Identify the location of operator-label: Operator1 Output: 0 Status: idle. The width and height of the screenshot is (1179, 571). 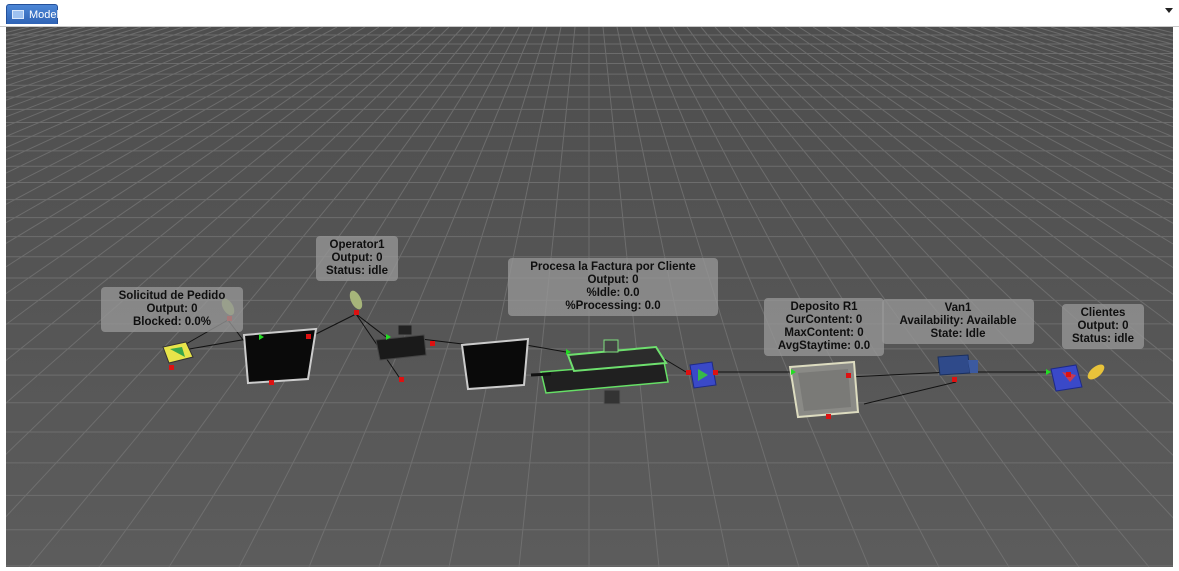
(357, 258).